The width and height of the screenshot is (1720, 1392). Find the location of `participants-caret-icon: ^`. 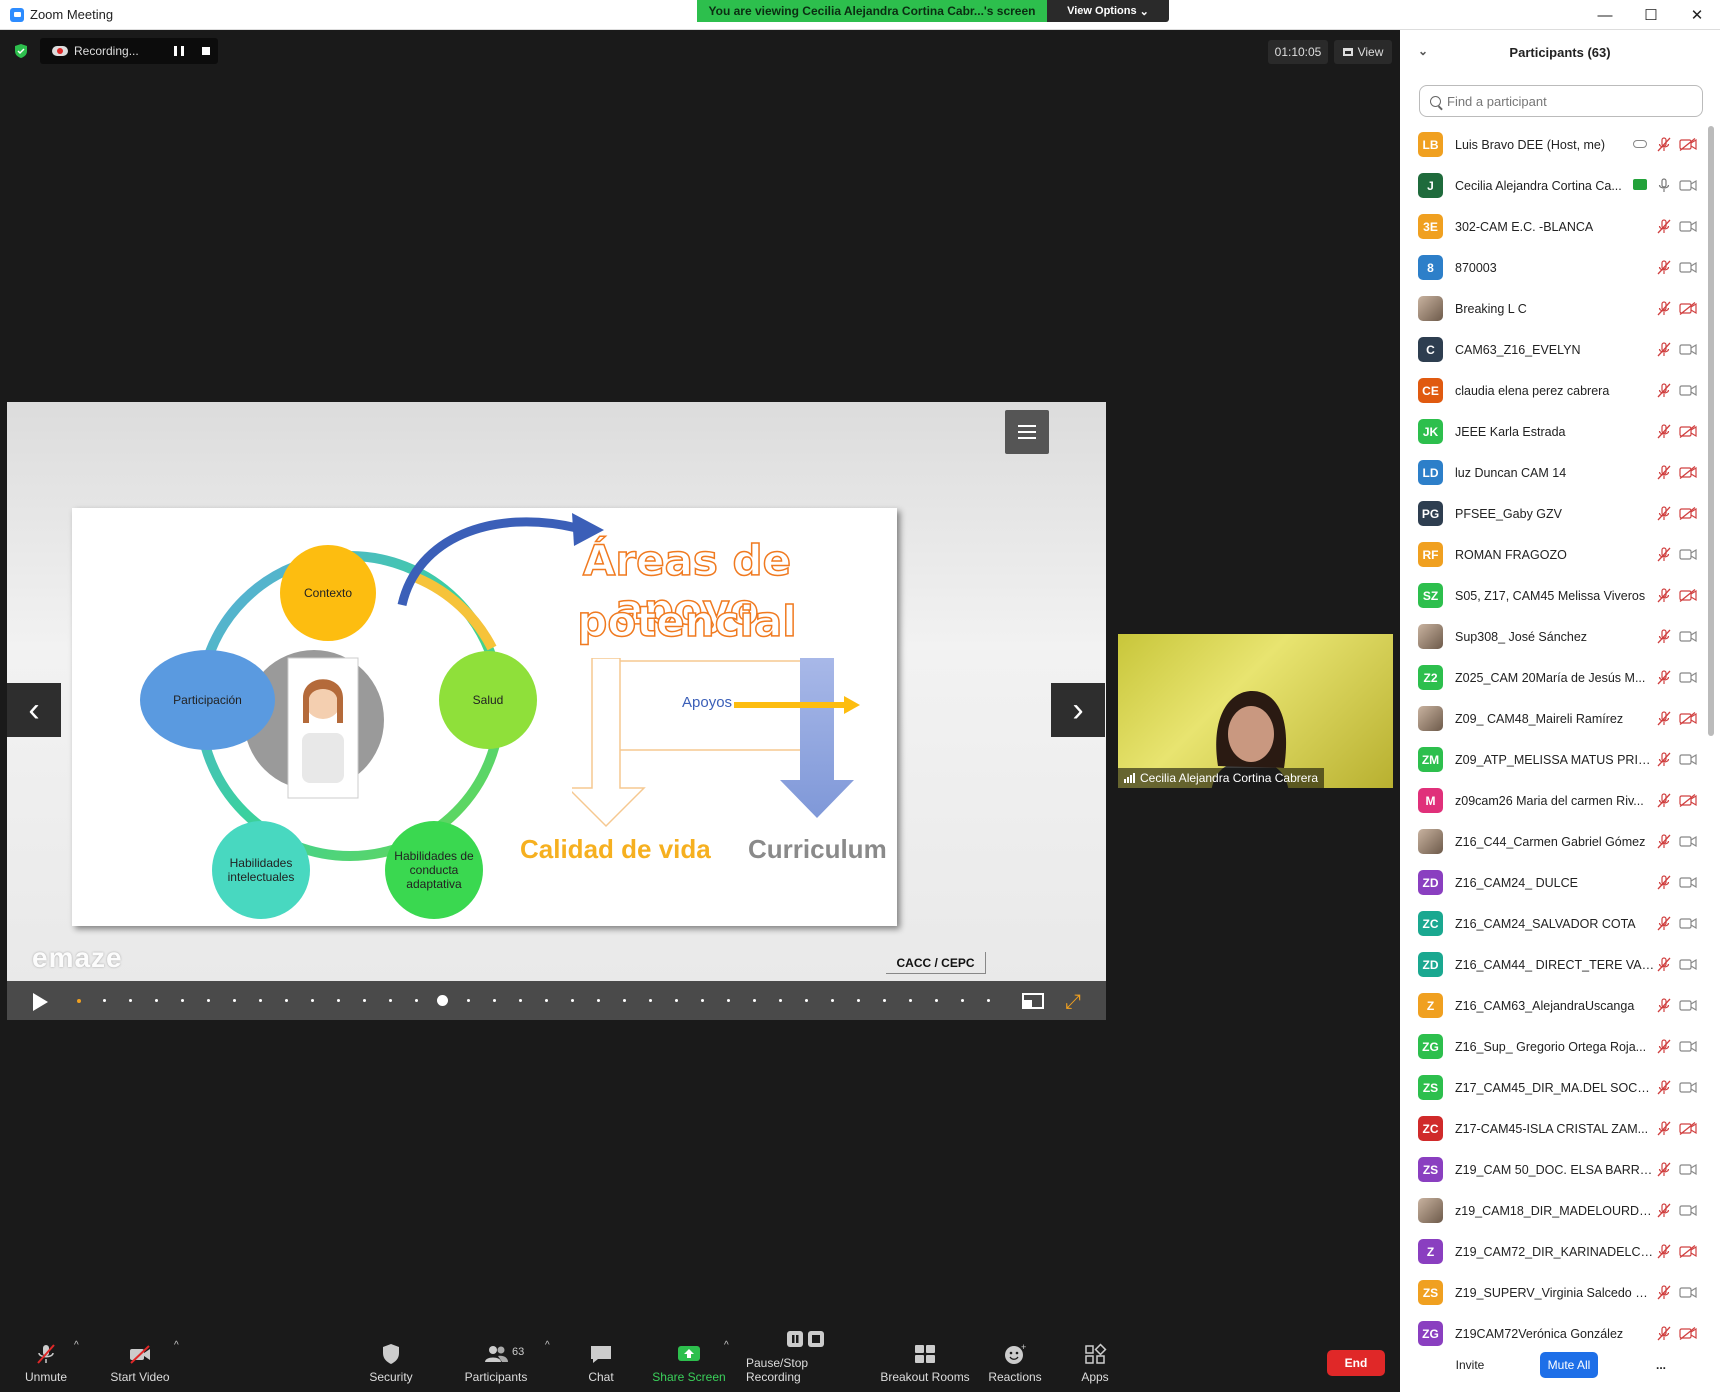

participants-caret-icon: ^ is located at coordinates (547, 1345).